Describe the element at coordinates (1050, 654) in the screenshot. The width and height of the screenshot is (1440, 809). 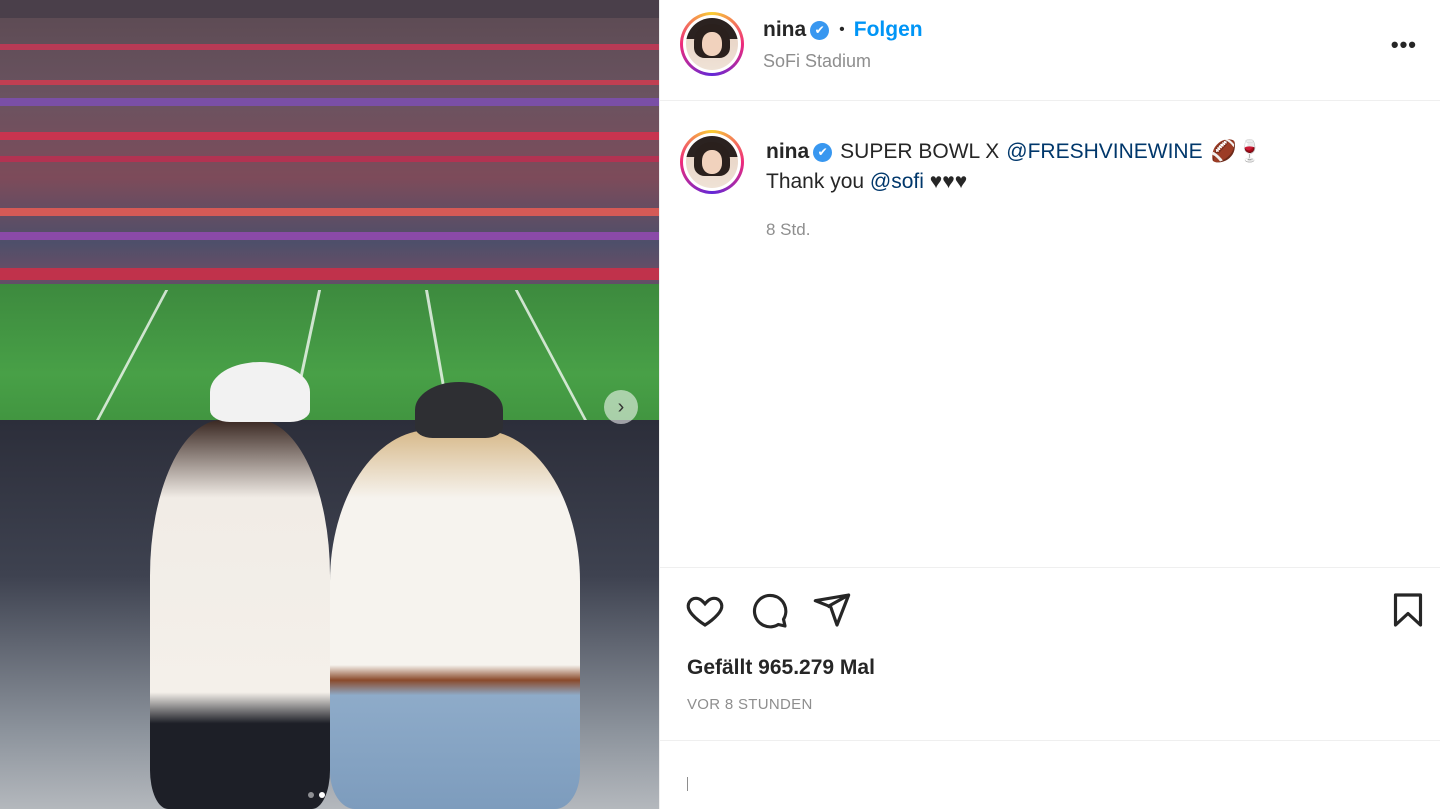
I see `action-bar: Gefällt 965.279 Mal VOR 8 STUNDEN` at that location.